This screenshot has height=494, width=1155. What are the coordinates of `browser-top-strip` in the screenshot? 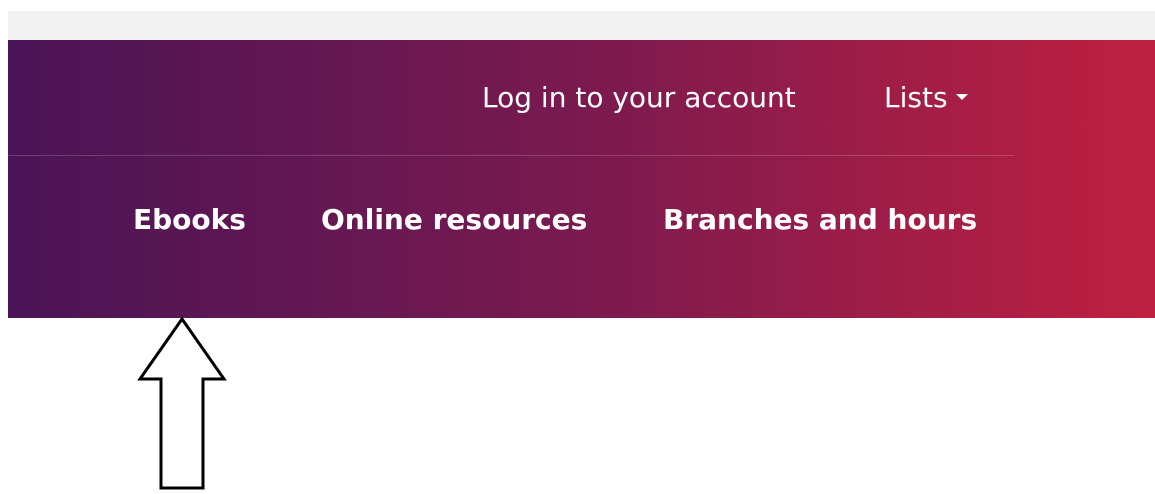 It's located at (577, 20).